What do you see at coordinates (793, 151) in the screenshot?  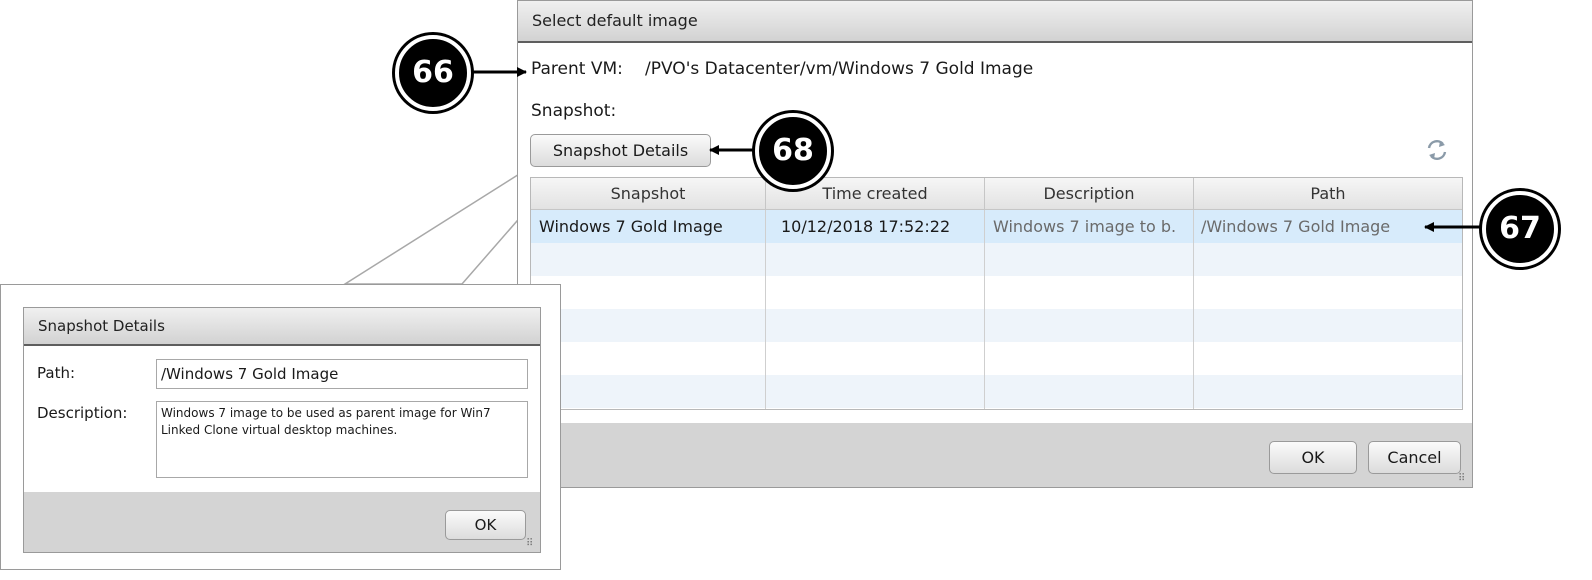 I see `callout-68: 68` at bounding box center [793, 151].